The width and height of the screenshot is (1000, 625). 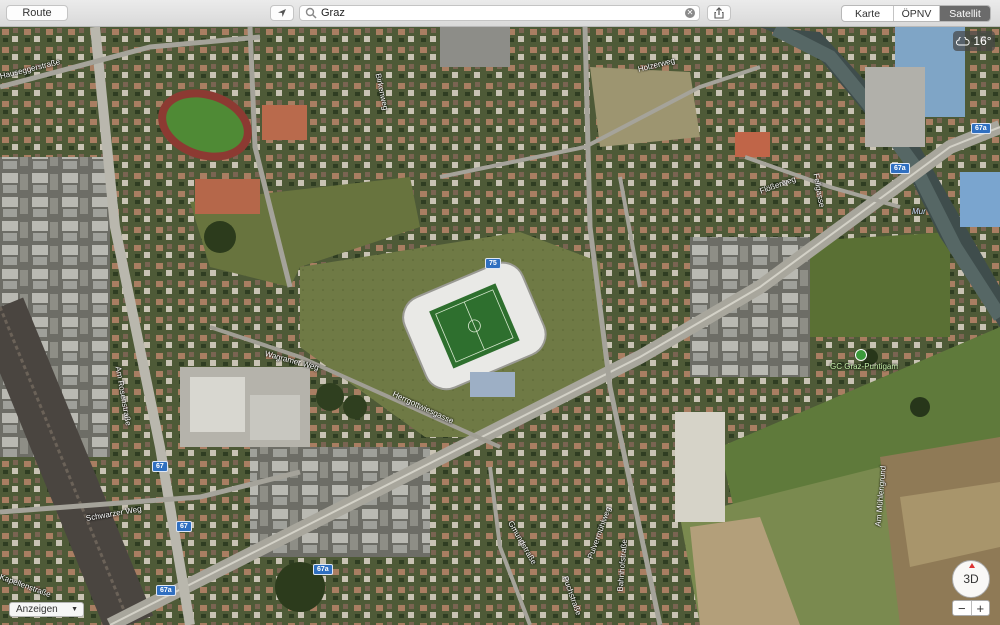 I want to click on mode-oepnv: ÖPNV, so click(x=917, y=13).